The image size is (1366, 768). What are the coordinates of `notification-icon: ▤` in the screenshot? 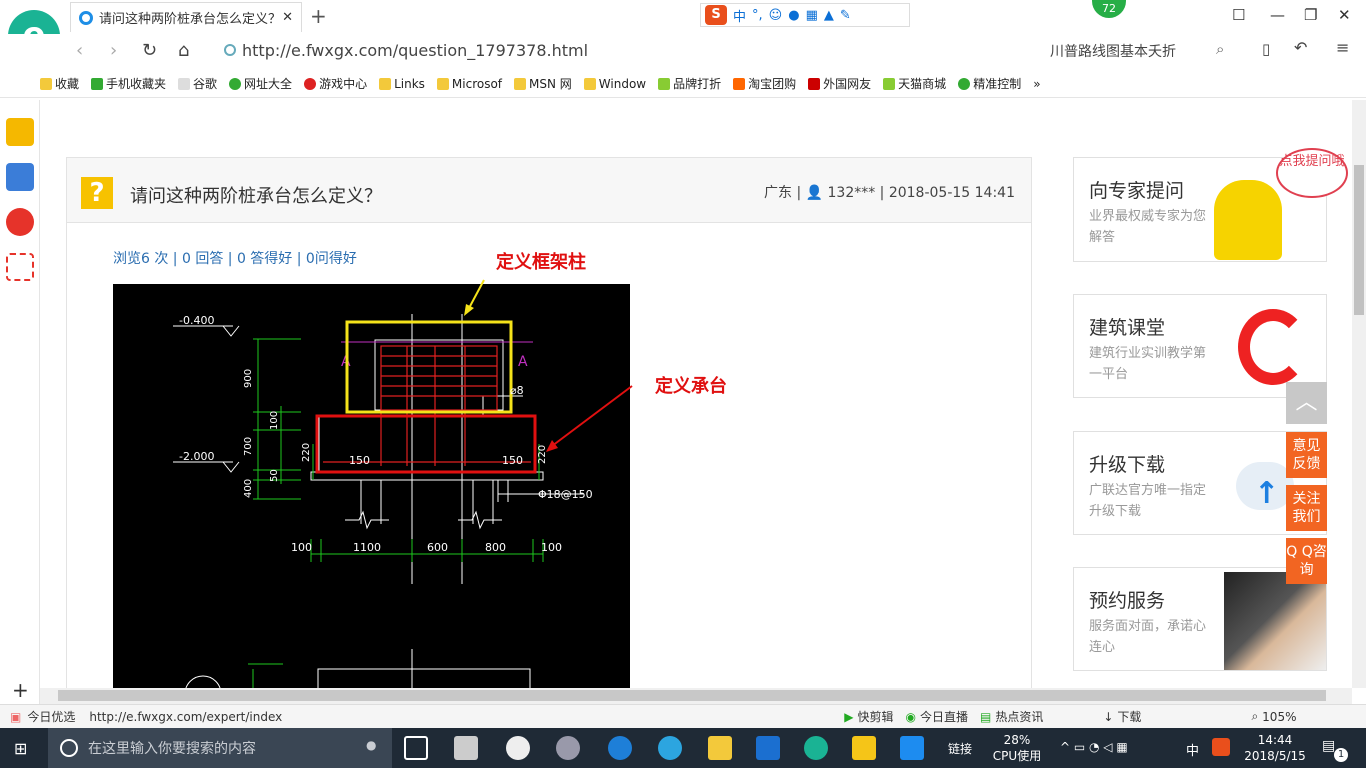 It's located at (1328, 746).